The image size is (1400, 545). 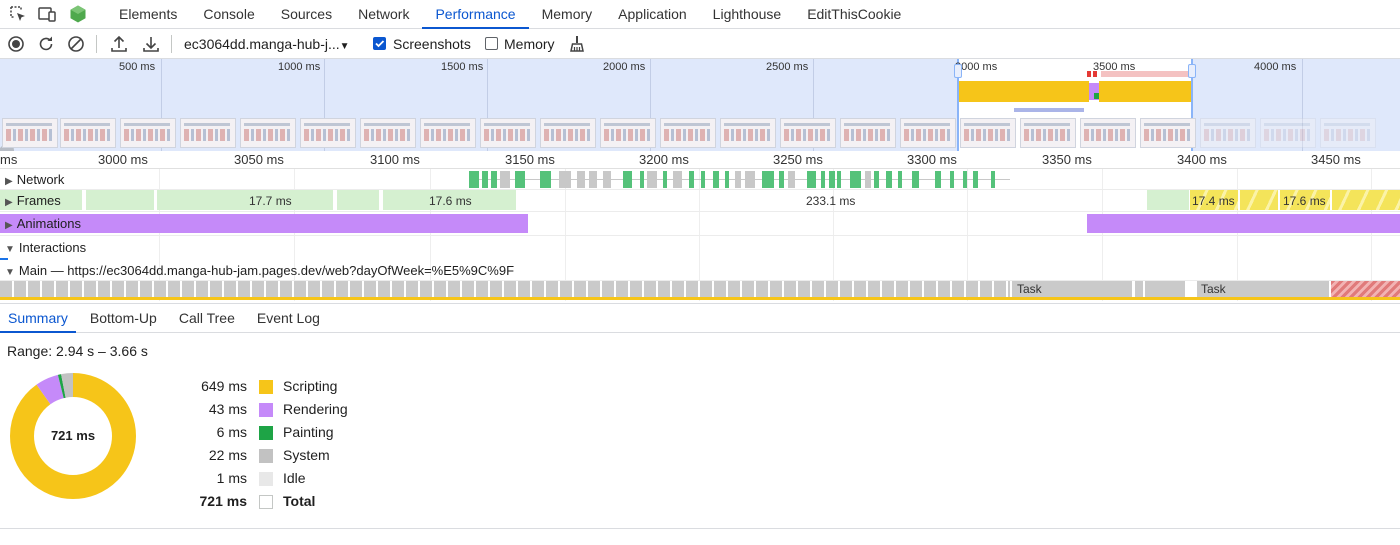 I want to click on tab-elements: Elements, so click(x=148, y=14).